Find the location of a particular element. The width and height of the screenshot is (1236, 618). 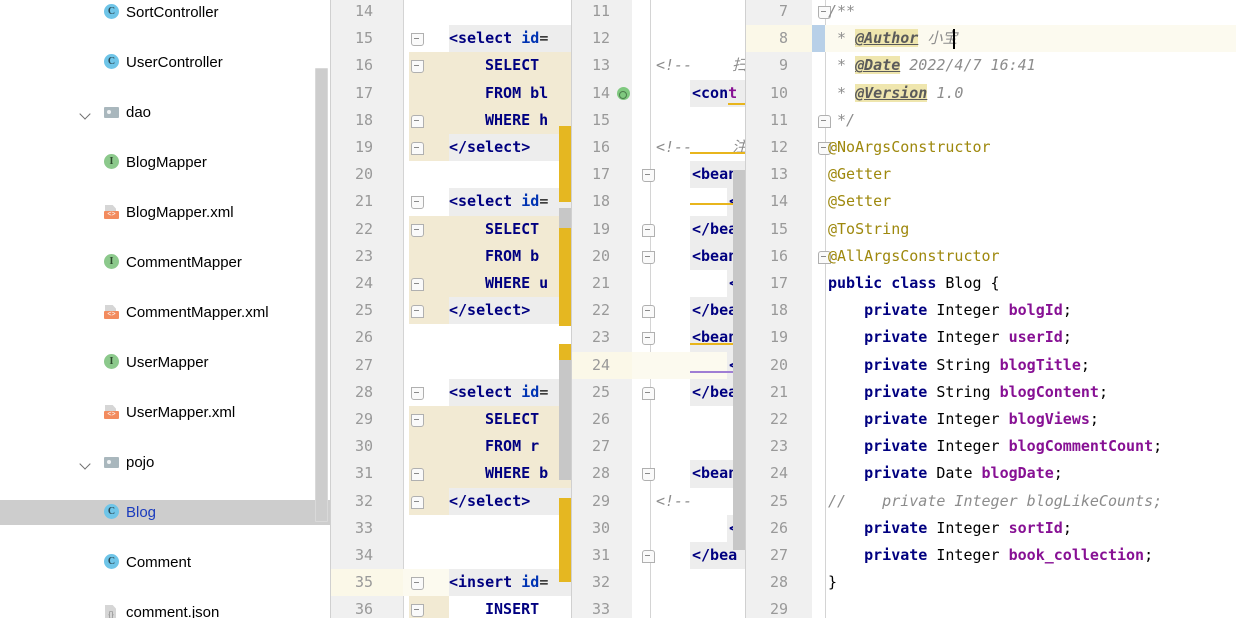

tree-item-pojo: pojo is located at coordinates (165, 462).